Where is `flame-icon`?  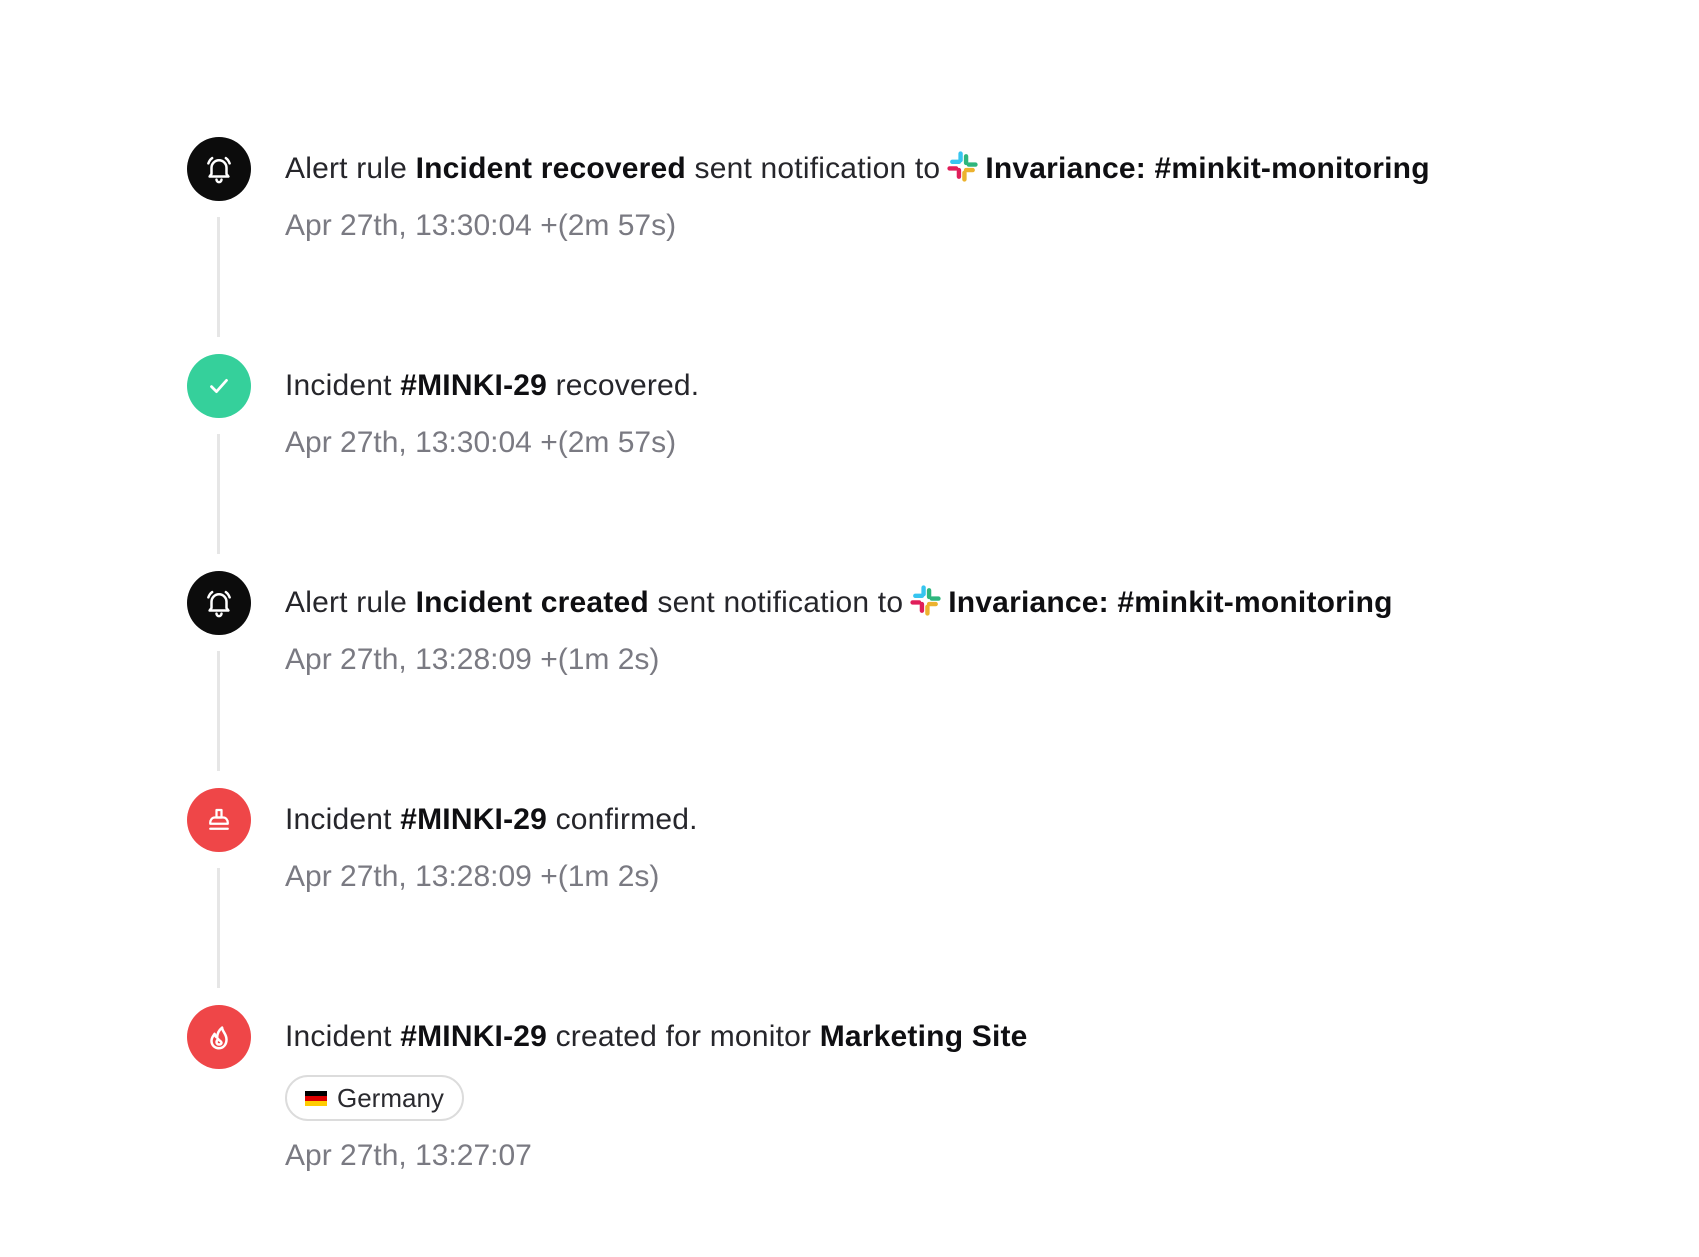
flame-icon is located at coordinates (219, 1037).